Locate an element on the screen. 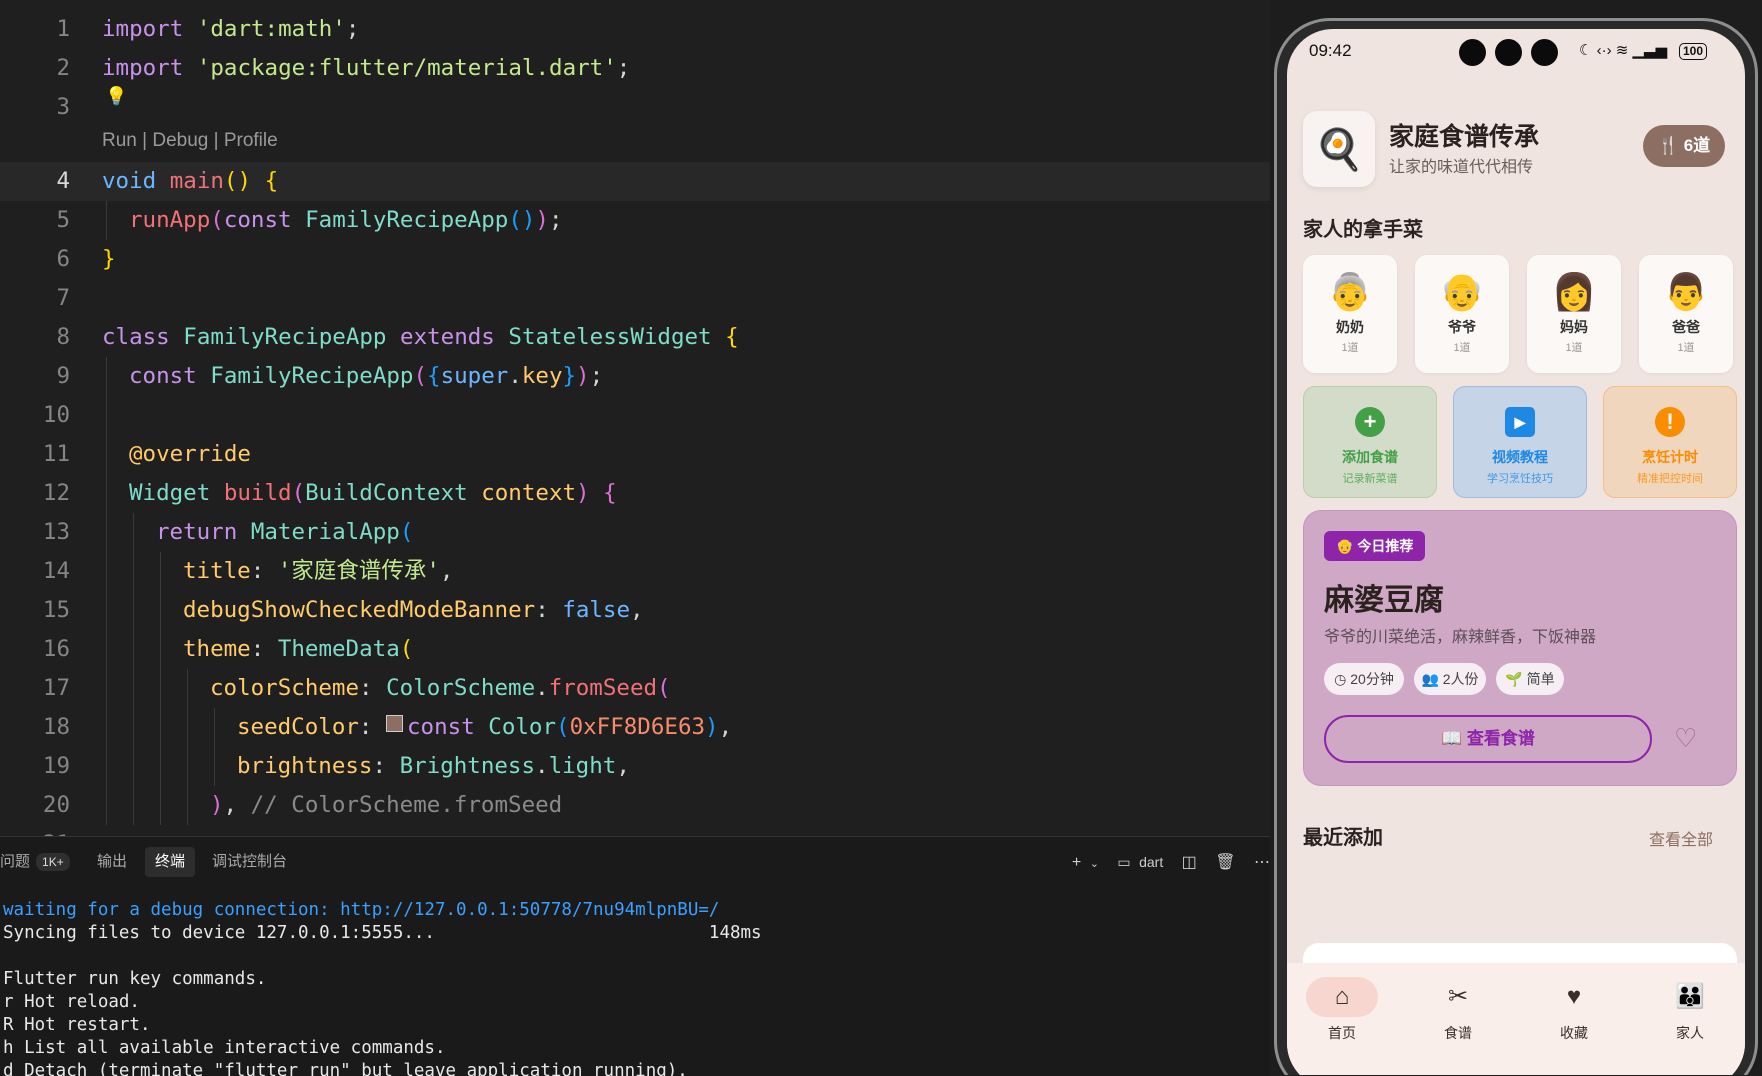 This screenshot has height=1076, width=1762. code-line: 21 is located at coordinates (635, 830).